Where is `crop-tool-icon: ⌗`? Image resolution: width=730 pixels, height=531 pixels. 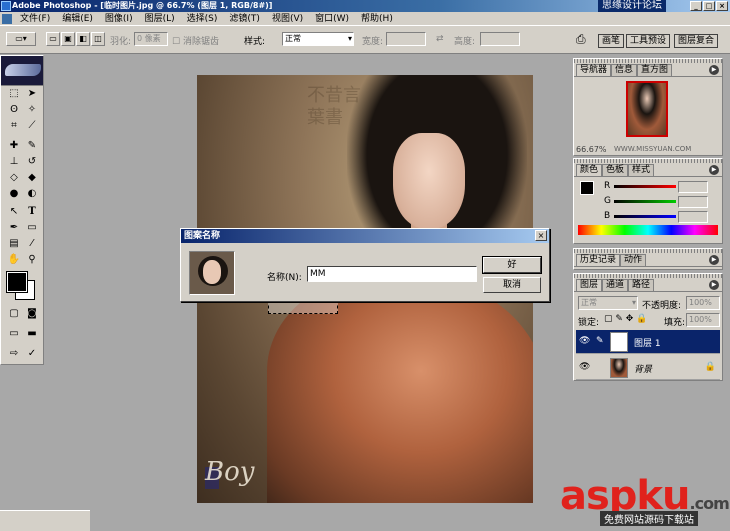 crop-tool-icon: ⌗ is located at coordinates (14, 126).